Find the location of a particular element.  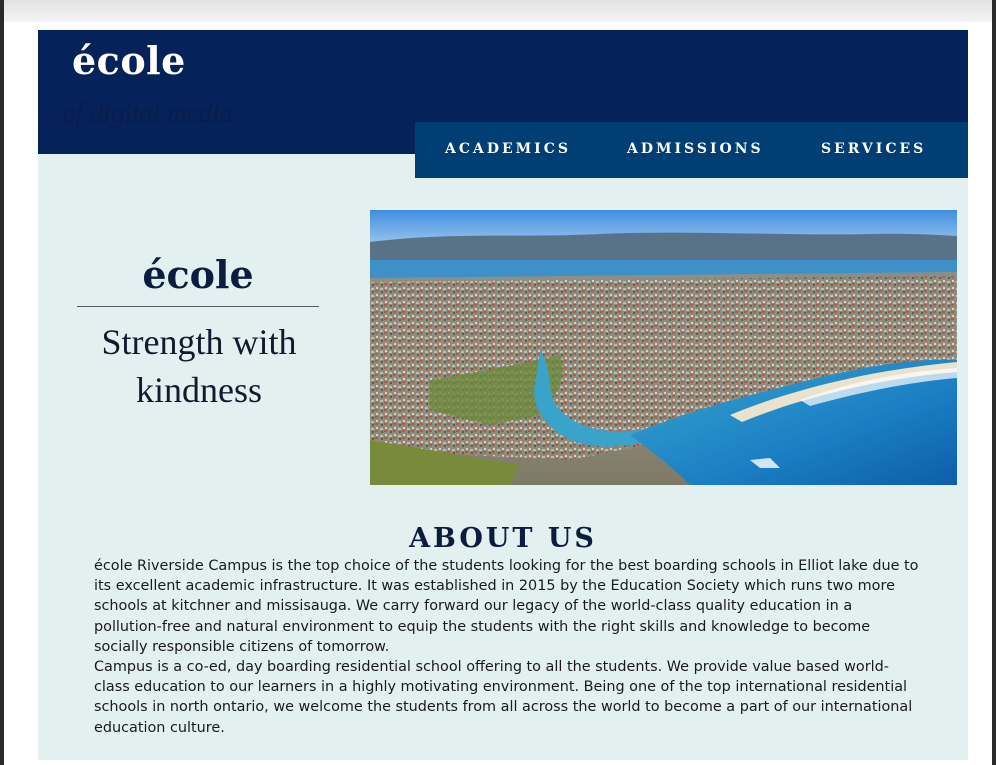

window-left-edge is located at coordinates (2, 382).